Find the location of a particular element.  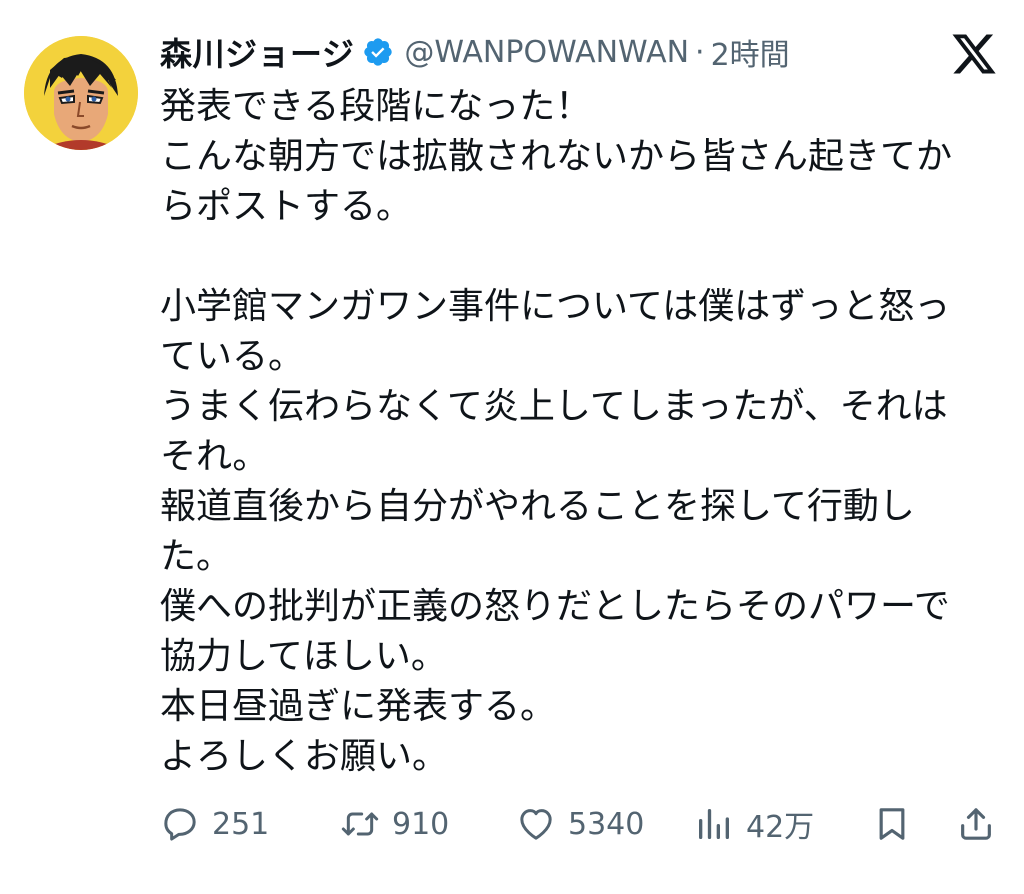

post-text-line: らポストする。 is located at coordinates (286, 206).